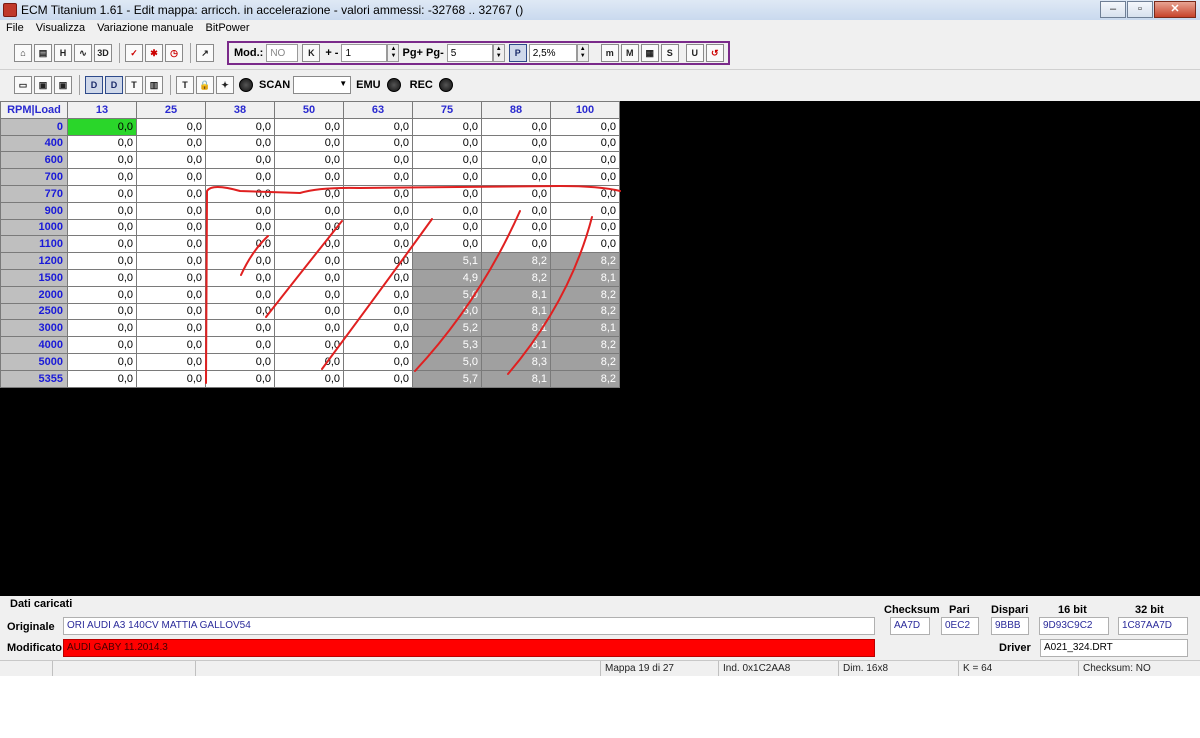 This screenshot has height=738, width=1200. What do you see at coordinates (23, 53) in the screenshot?
I see `home-icon: ⌂` at bounding box center [23, 53].